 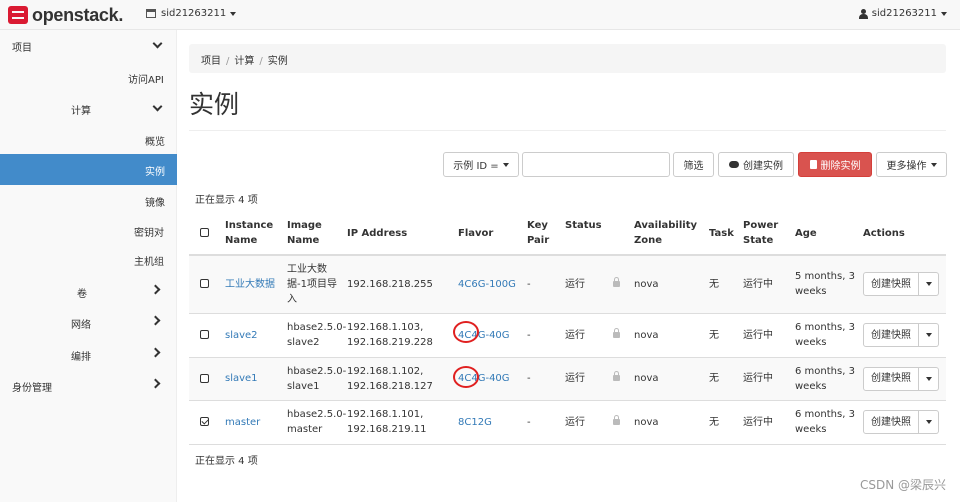 I want to click on sidebar-item-project: 项目, so click(x=22, y=46).